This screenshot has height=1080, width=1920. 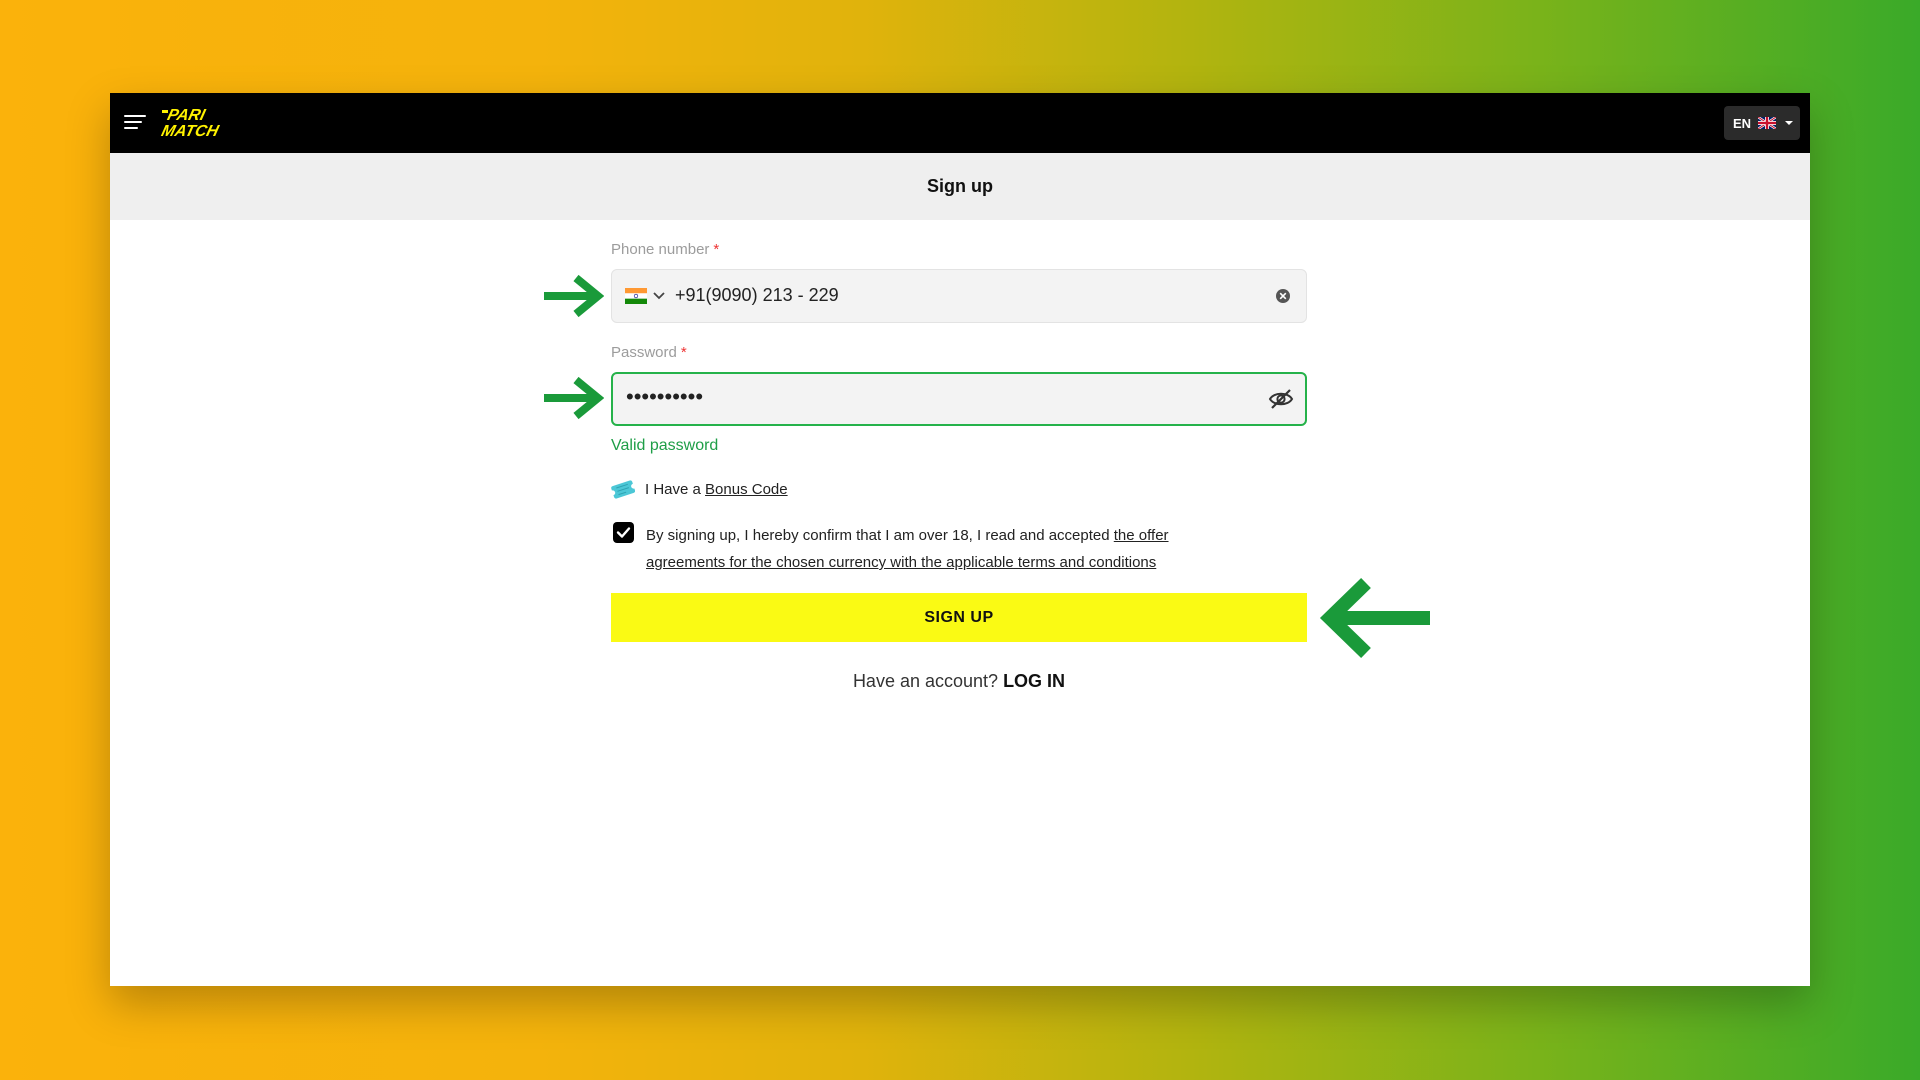 What do you see at coordinates (1034, 681) in the screenshot?
I see `log-in-link: LOG IN` at bounding box center [1034, 681].